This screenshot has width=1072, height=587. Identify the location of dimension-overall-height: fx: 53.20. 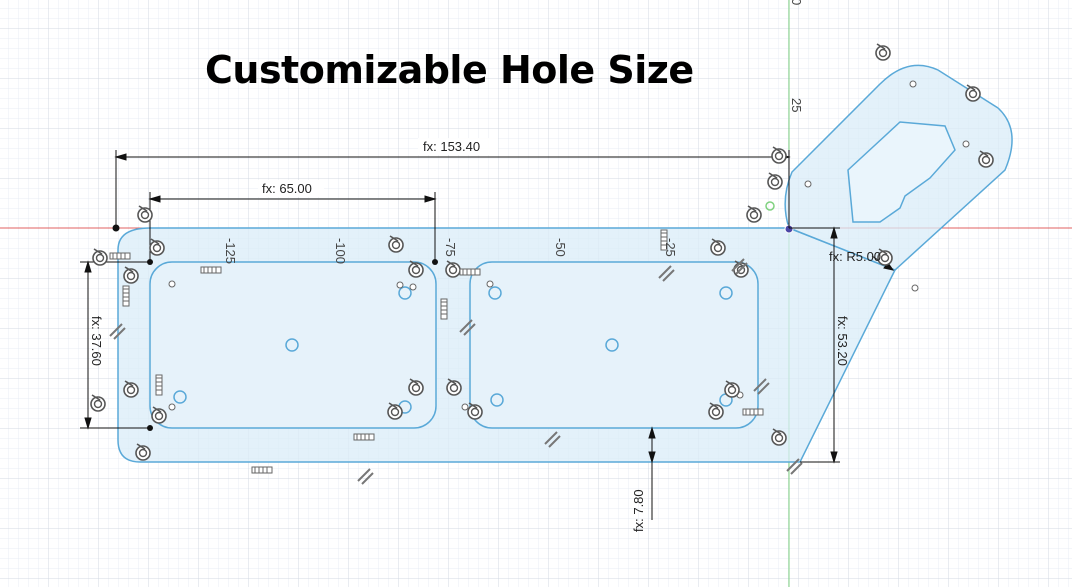
(842, 341).